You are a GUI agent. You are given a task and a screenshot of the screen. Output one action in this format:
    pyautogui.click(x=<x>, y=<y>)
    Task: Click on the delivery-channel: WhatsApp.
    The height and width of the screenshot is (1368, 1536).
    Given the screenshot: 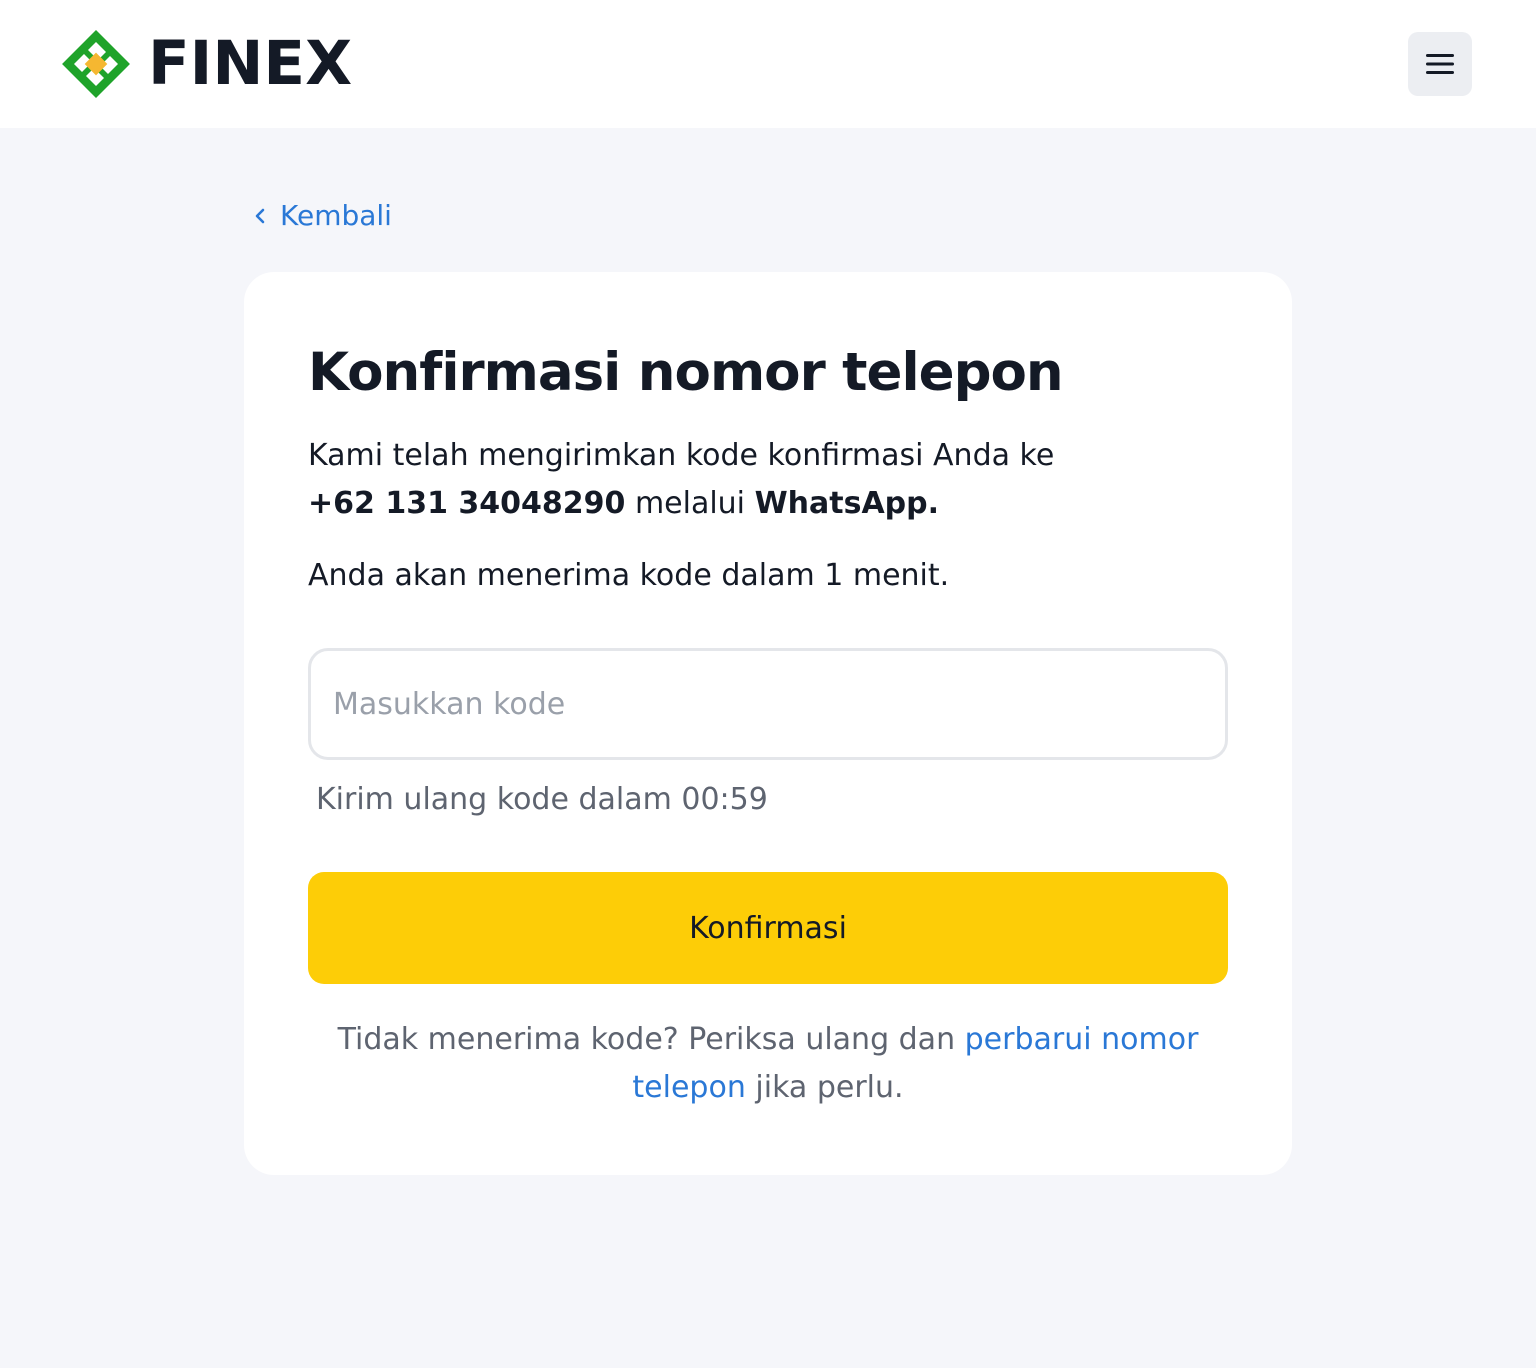 What is the action you would take?
    pyautogui.click(x=847, y=503)
    